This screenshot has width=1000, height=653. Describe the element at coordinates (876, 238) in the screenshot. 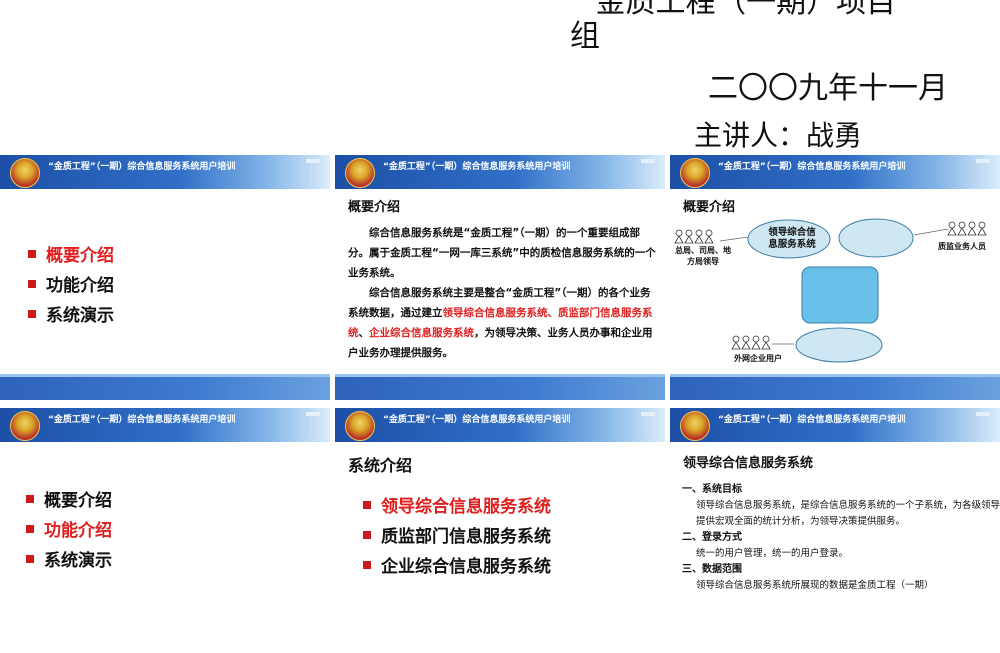

I see `staff-system-node` at that location.